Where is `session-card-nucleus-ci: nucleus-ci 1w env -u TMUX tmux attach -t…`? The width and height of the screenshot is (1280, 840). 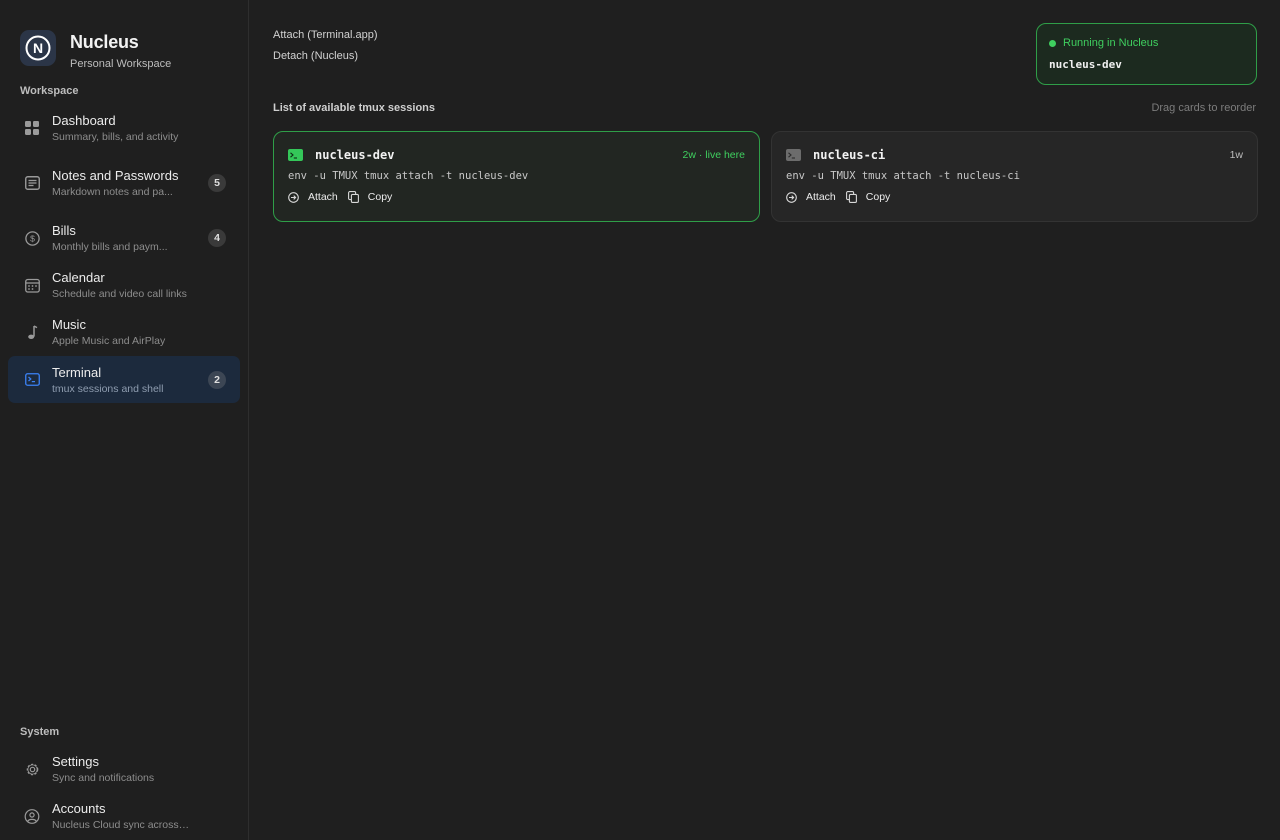
session-card-nucleus-ci: nucleus-ci 1w env -u TMUX tmux attach -t… is located at coordinates (1014, 176).